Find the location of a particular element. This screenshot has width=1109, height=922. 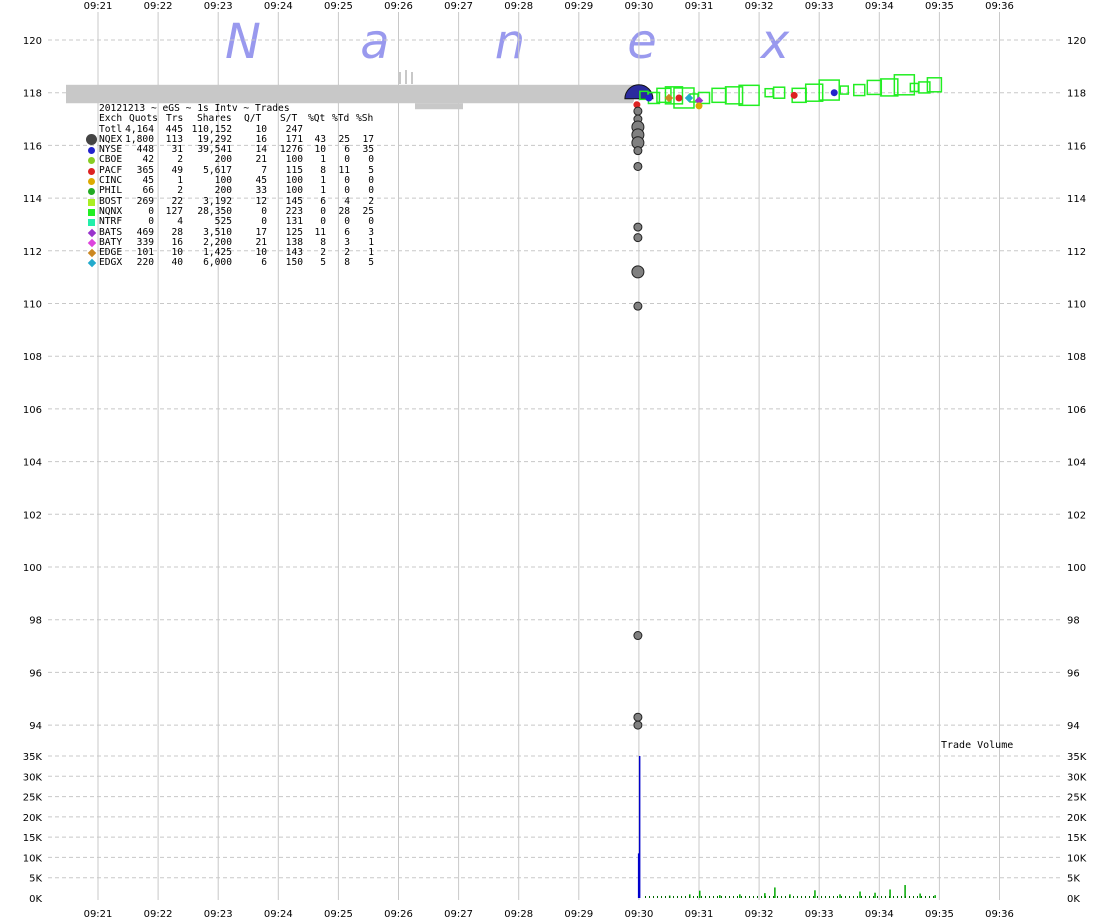

x-tick-label: 09:29 is located at coordinates (578, 914).